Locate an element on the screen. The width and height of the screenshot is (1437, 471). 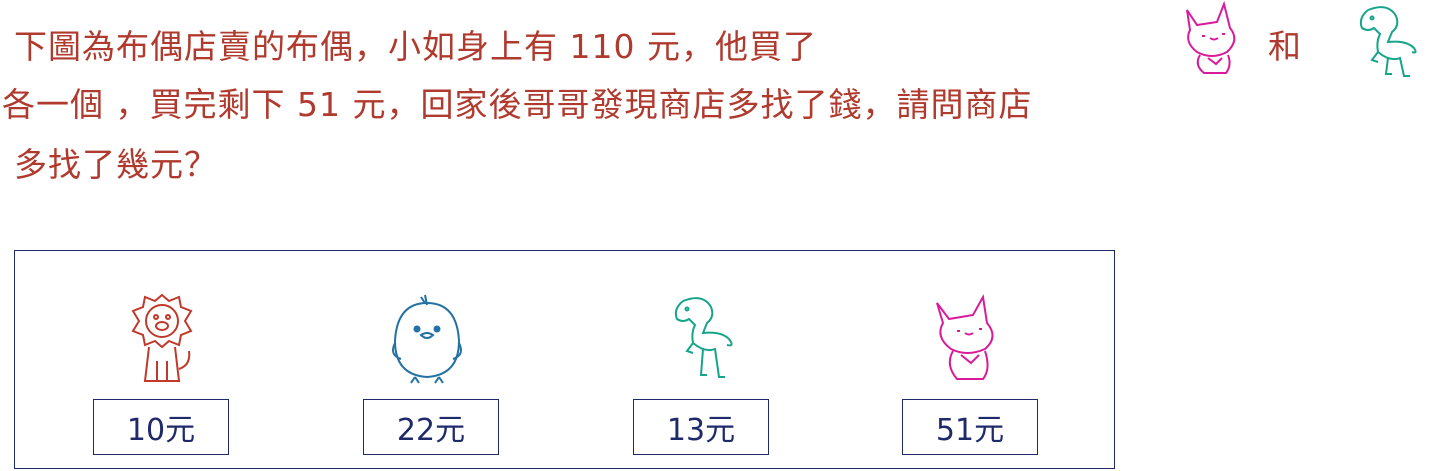
price-label-horse: 13元 is located at coordinates (701, 427).